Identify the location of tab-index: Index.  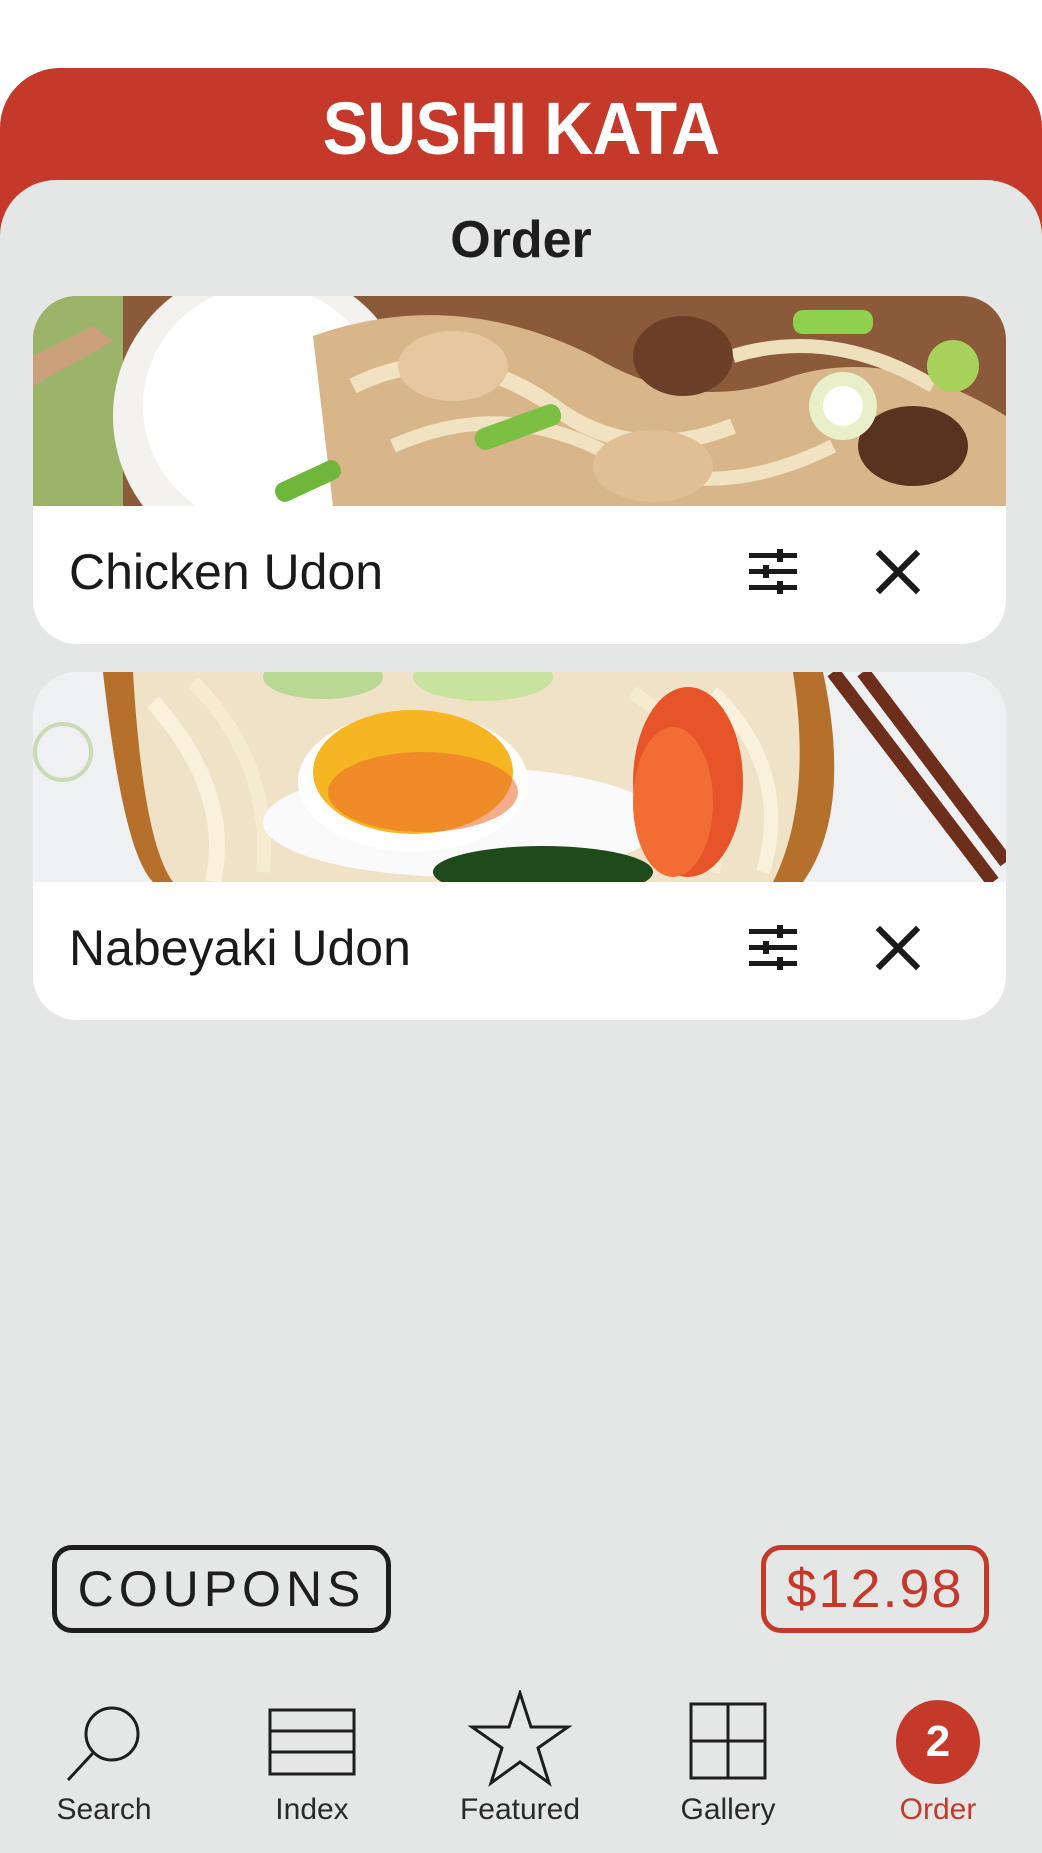
(312, 1766).